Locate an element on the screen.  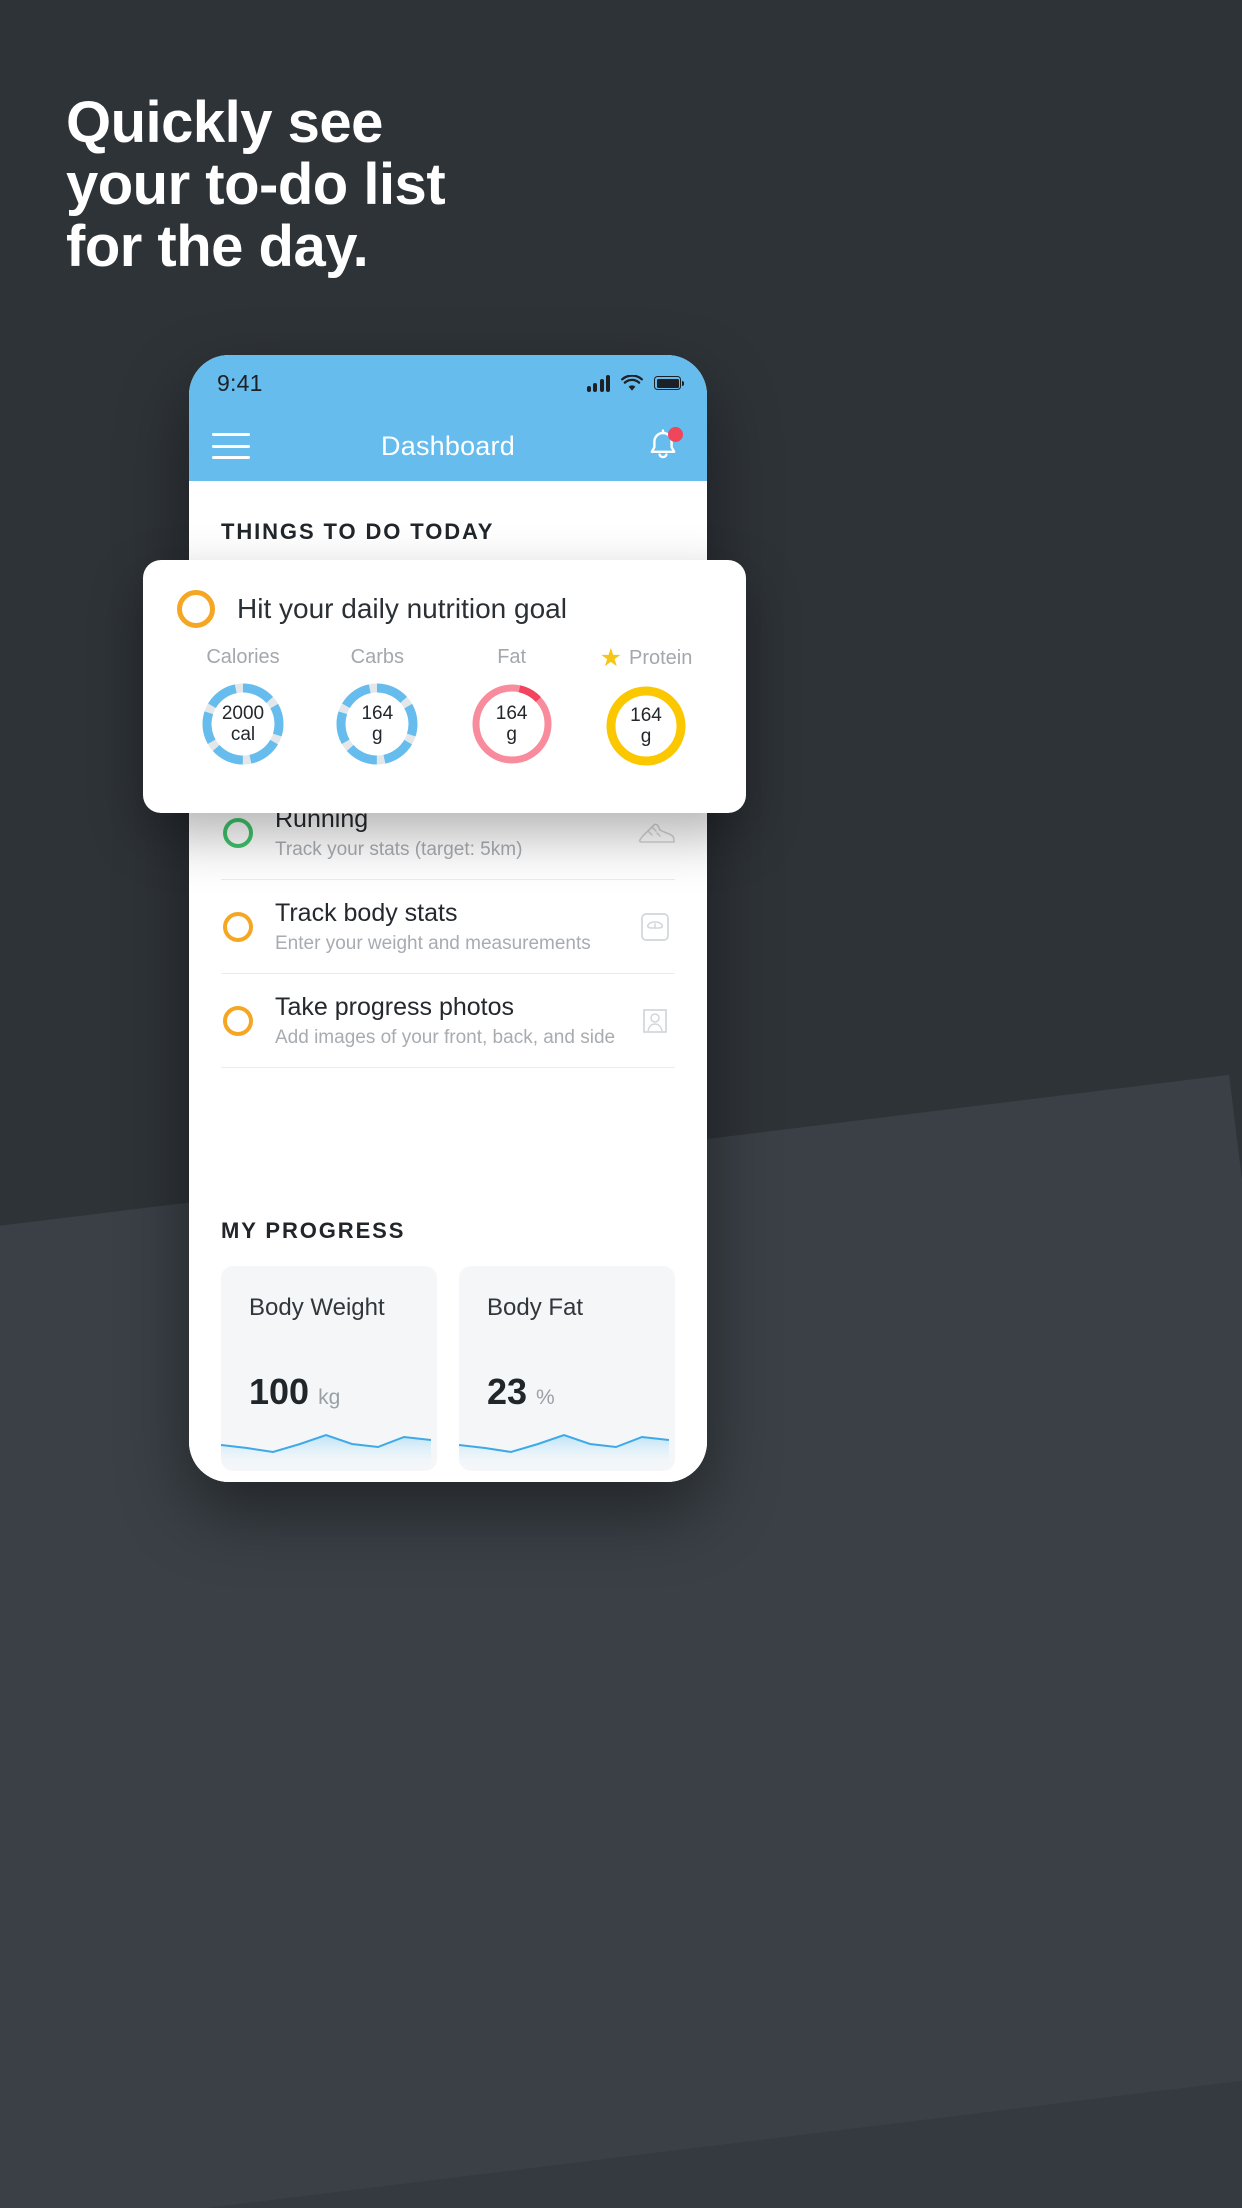
fat-ring: 164 g is located at coordinates (512, 724).